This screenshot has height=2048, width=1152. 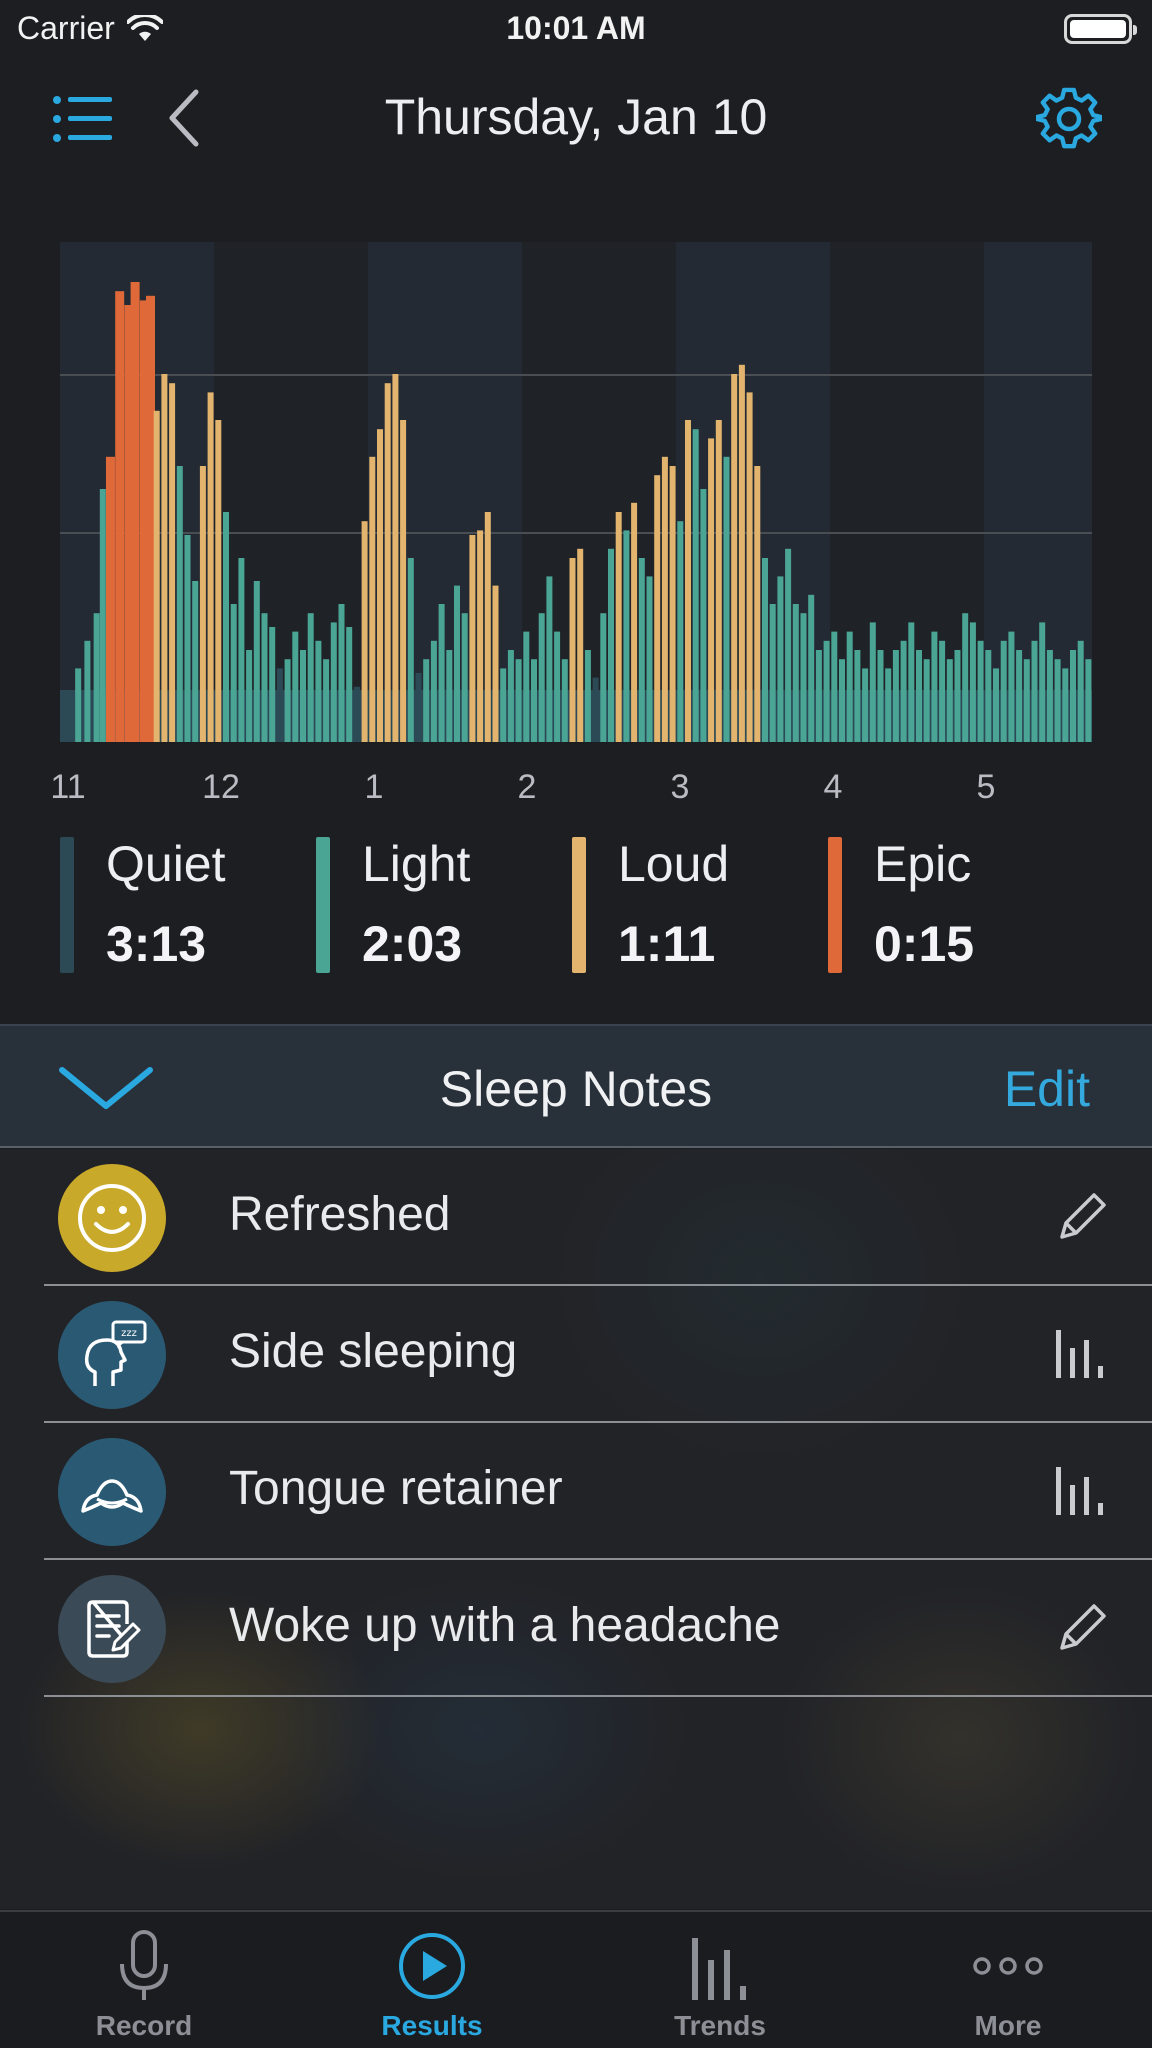 I want to click on legend-light-label: Light, so click(x=416, y=864).